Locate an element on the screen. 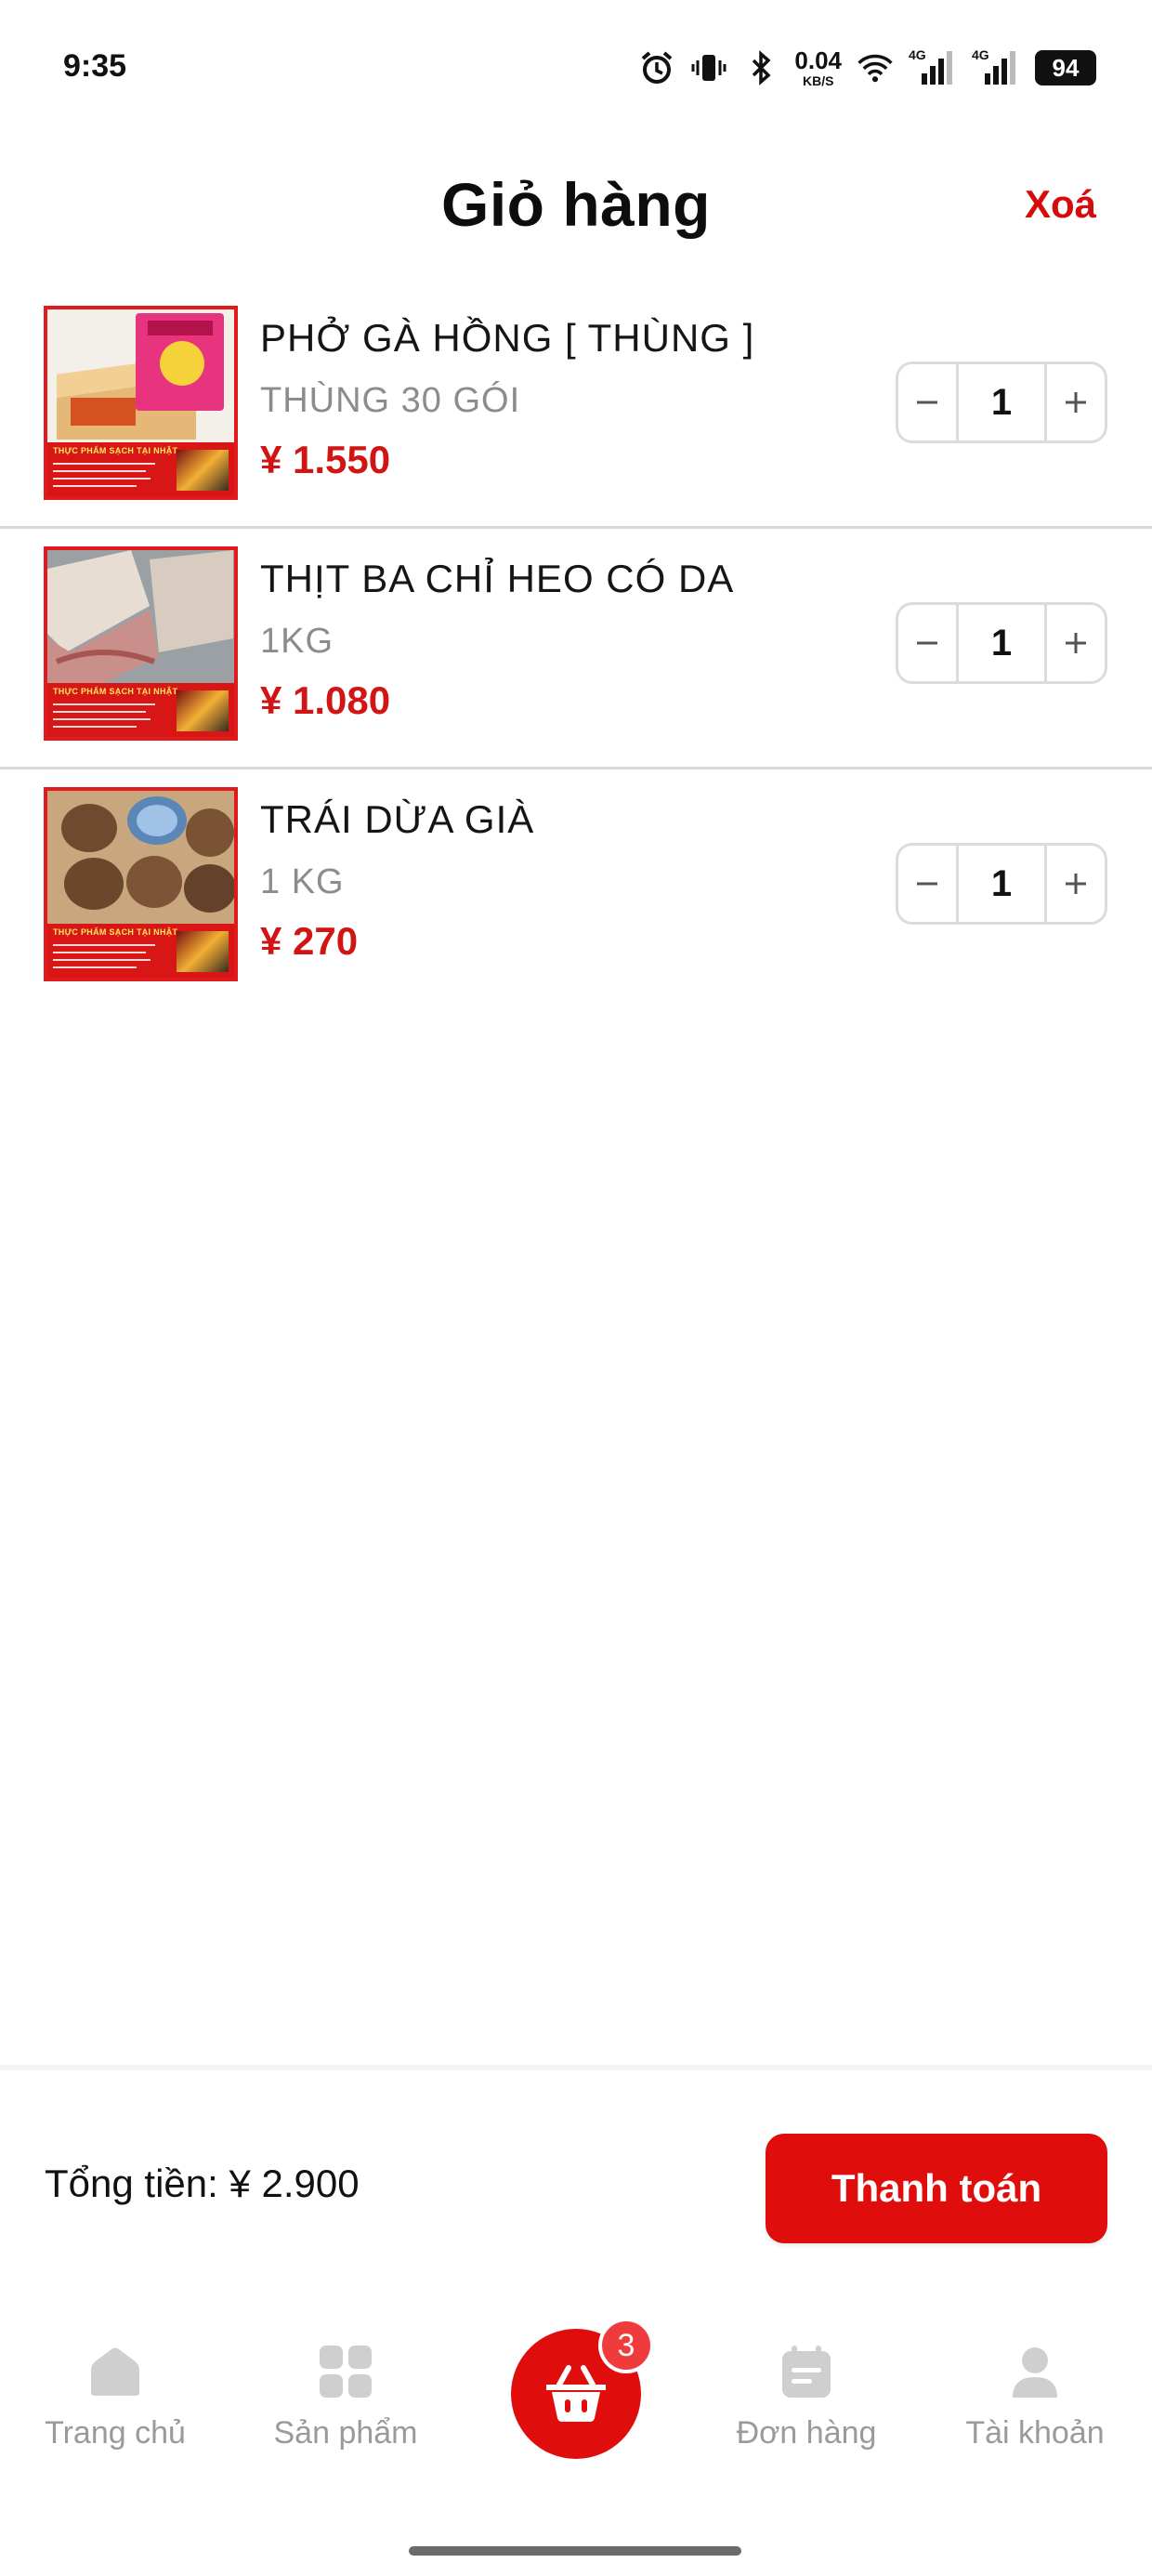 This screenshot has width=1152, height=2576. bottom-nav: Trang chủ Sản phẩm 3 Đơn hàng Tài khoản is located at coordinates (576, 2436).